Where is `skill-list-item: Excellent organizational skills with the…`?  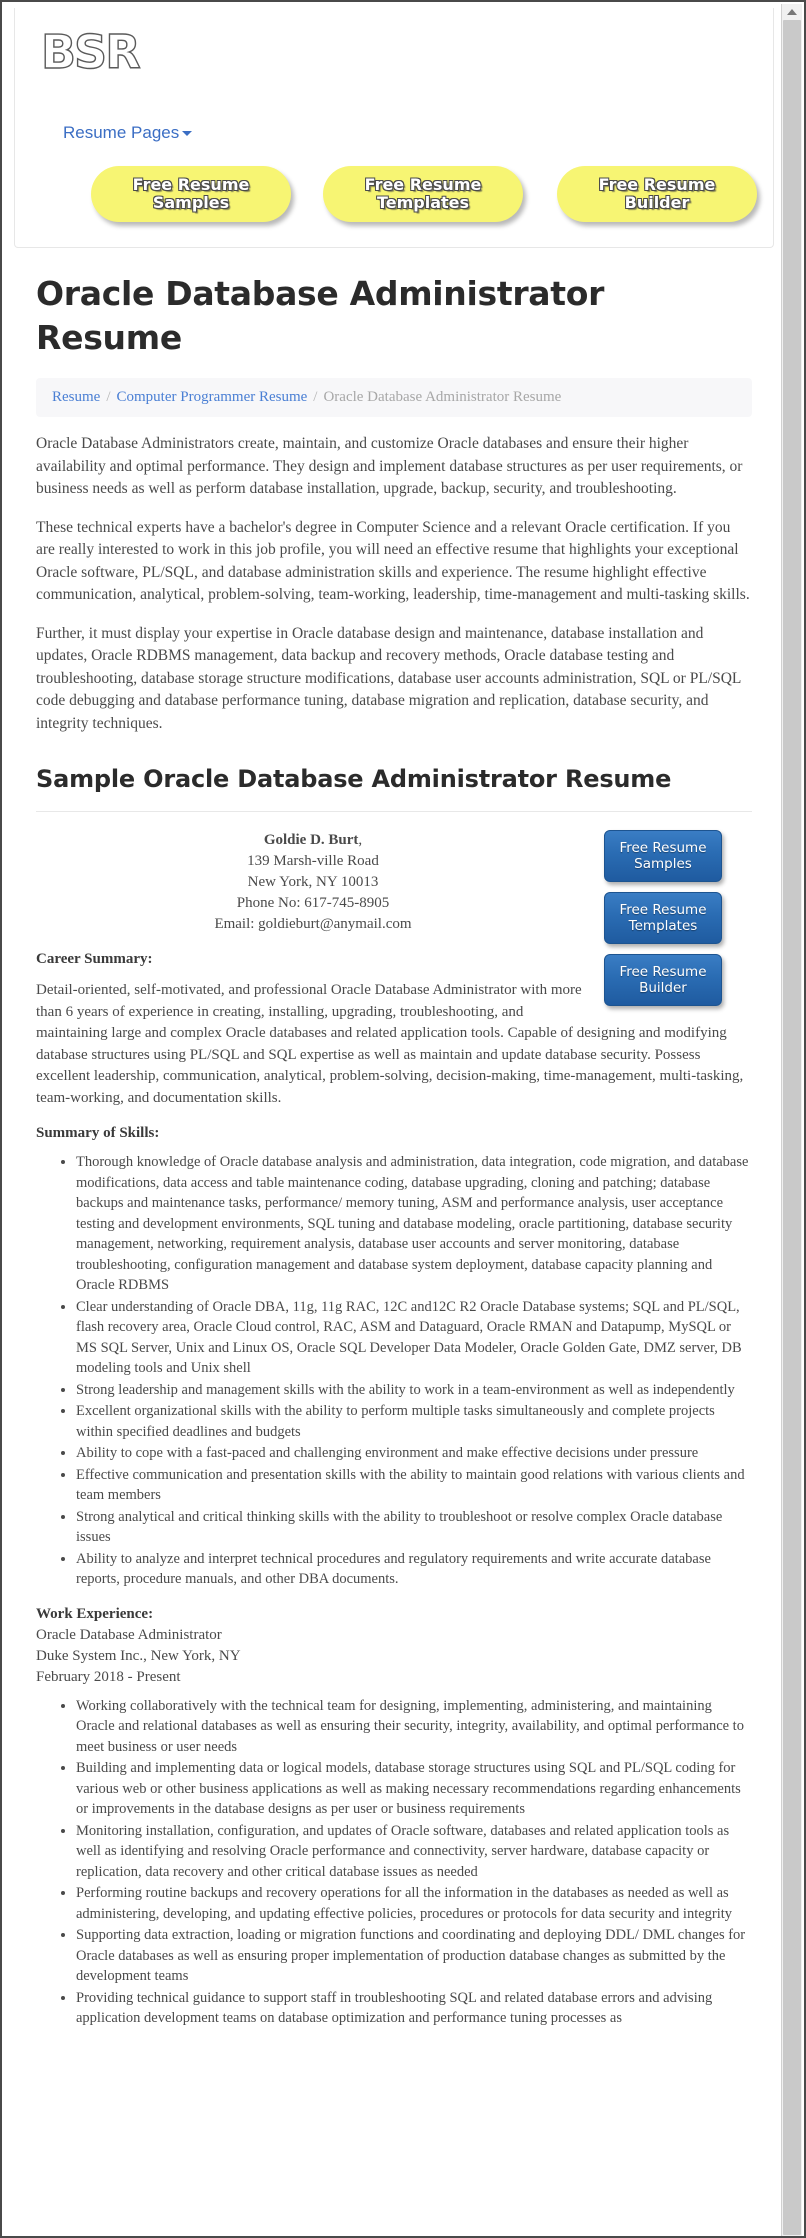
skill-list-item: Excellent organizational skills with the… is located at coordinates (414, 1421).